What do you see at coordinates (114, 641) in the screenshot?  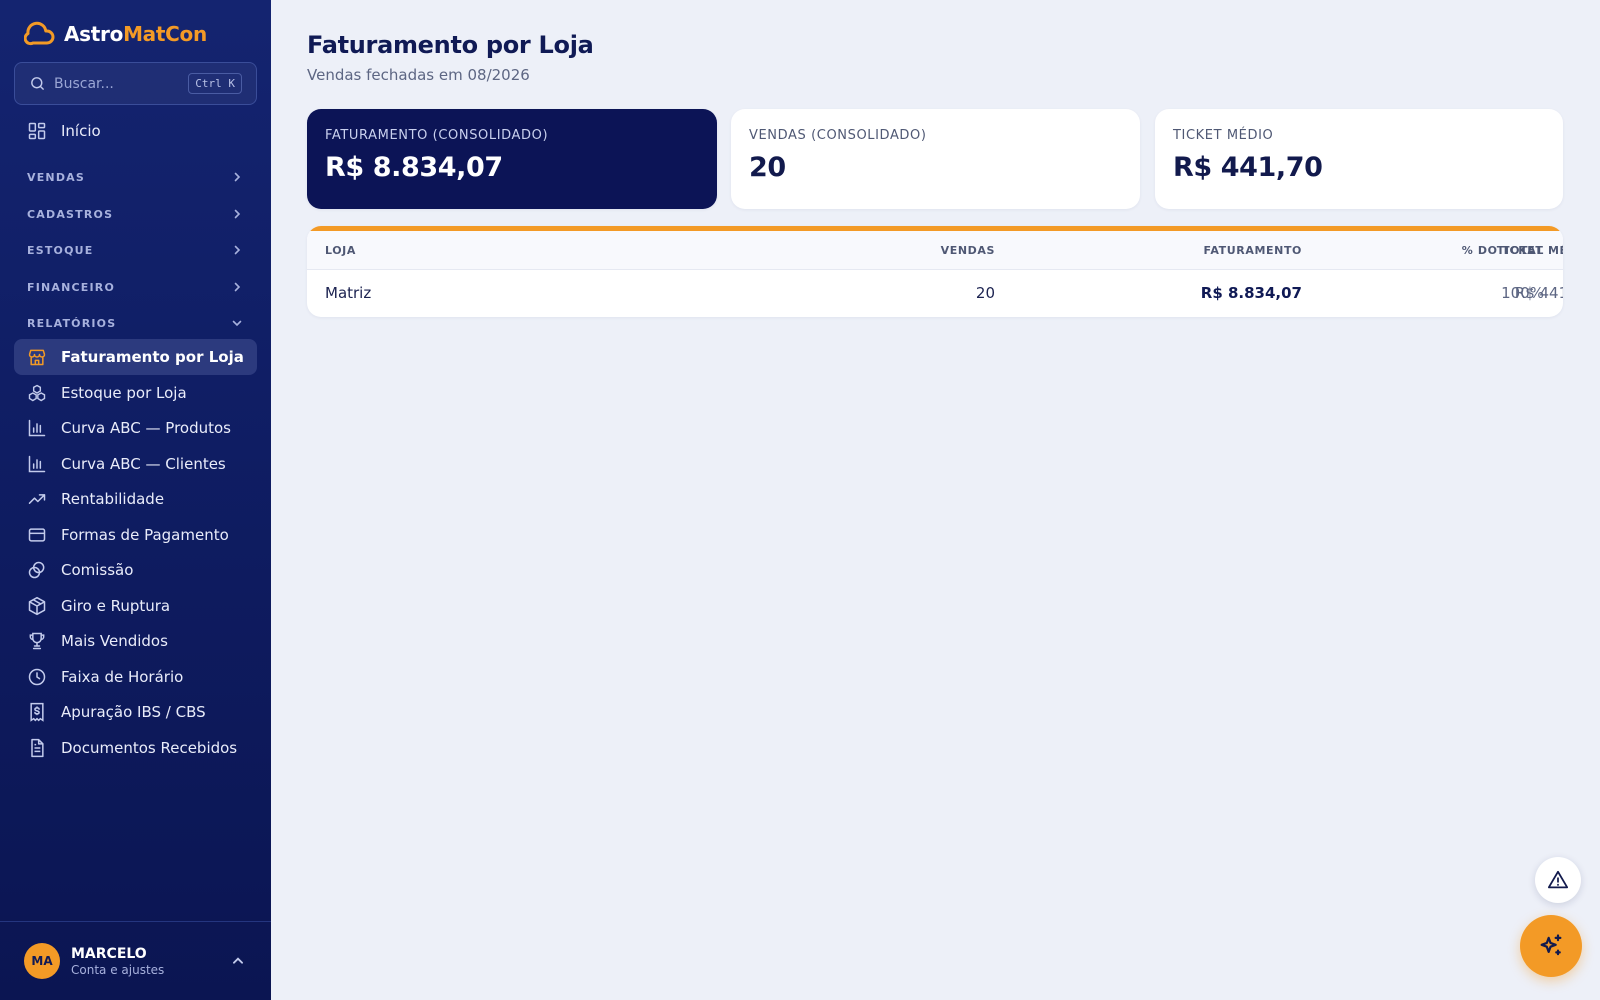 I see `nav-item-label: Mais Vendidos` at bounding box center [114, 641].